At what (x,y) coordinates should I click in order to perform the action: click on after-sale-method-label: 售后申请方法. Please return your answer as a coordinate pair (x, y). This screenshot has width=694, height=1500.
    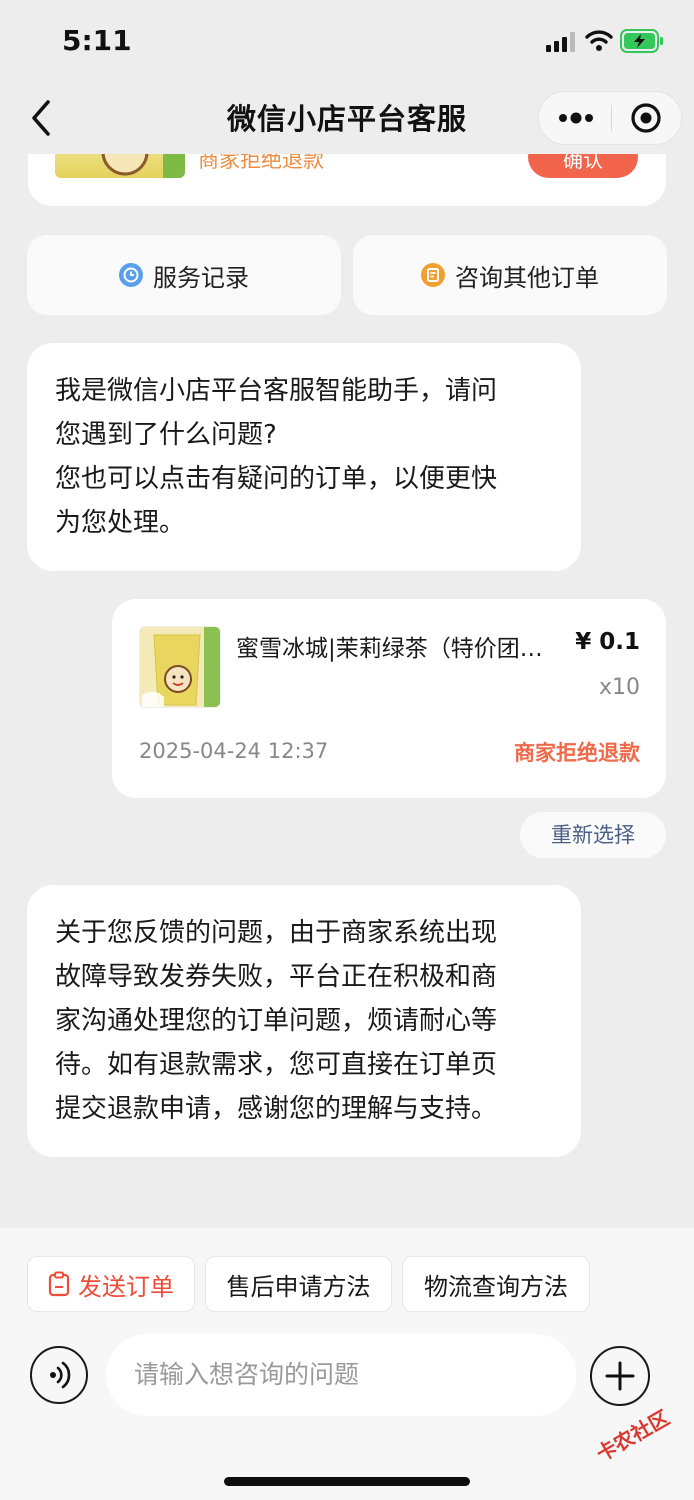
    Looking at the image, I should click on (298, 1286).